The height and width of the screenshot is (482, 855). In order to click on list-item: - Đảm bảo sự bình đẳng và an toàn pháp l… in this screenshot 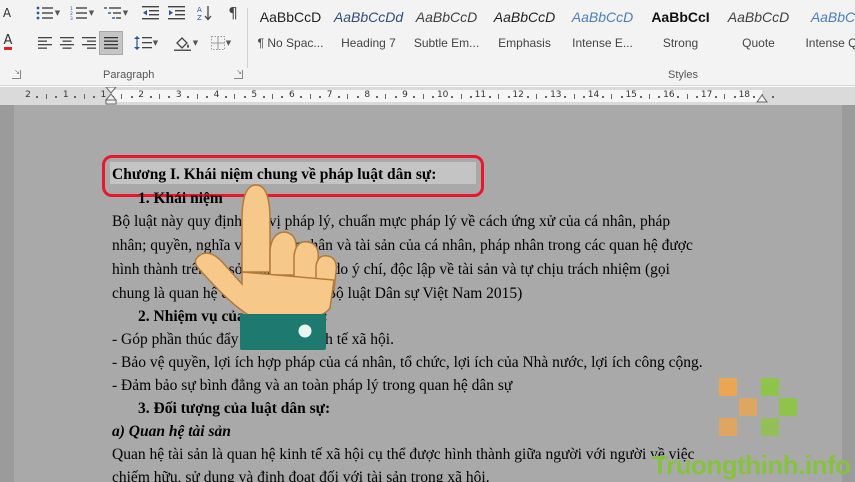, I will do `click(312, 385)`.